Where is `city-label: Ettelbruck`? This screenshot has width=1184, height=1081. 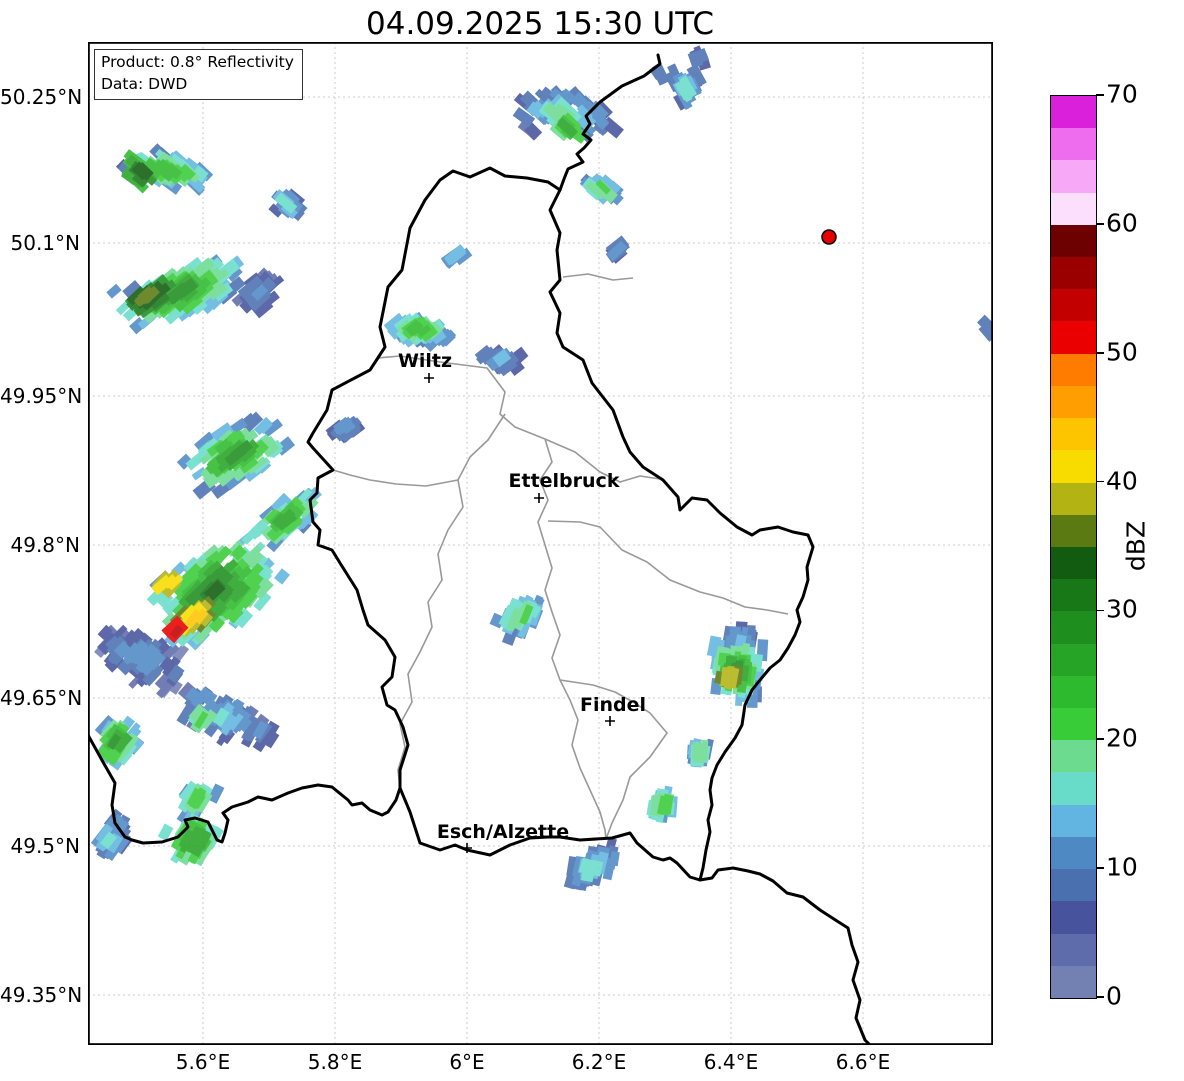
city-label: Ettelbruck is located at coordinates (564, 481).